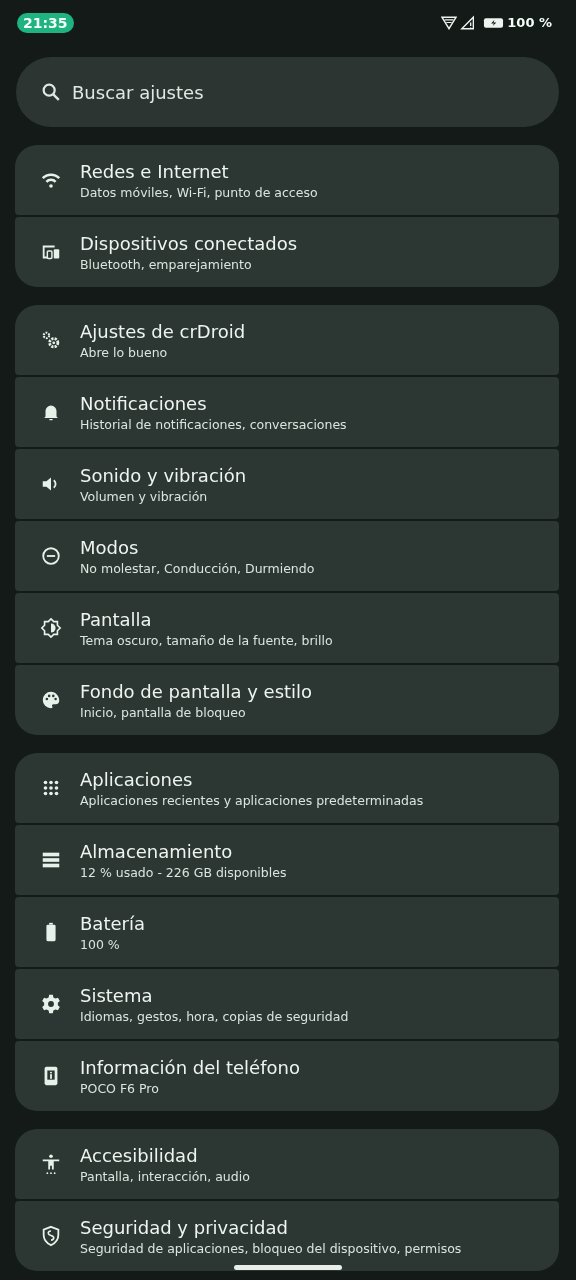 The width and height of the screenshot is (576, 1280). I want to click on search-field: Buscar ajustes, so click(287, 92).